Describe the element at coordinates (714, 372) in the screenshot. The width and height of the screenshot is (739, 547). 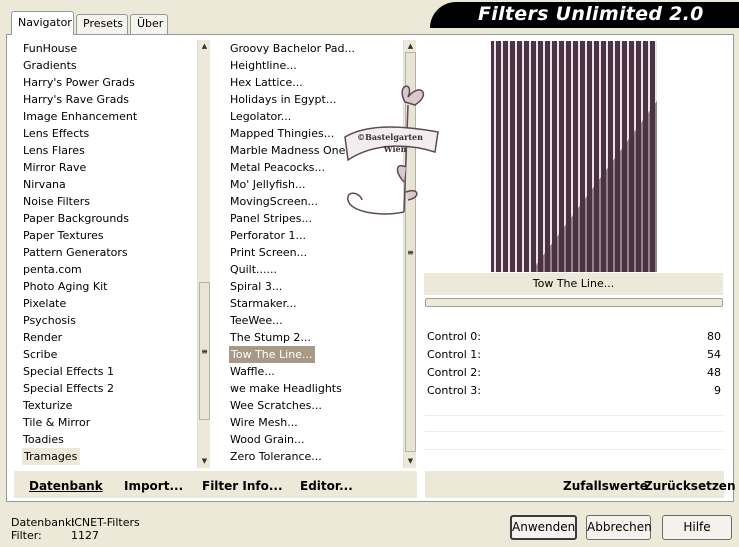
I see `control-value: 48` at that location.